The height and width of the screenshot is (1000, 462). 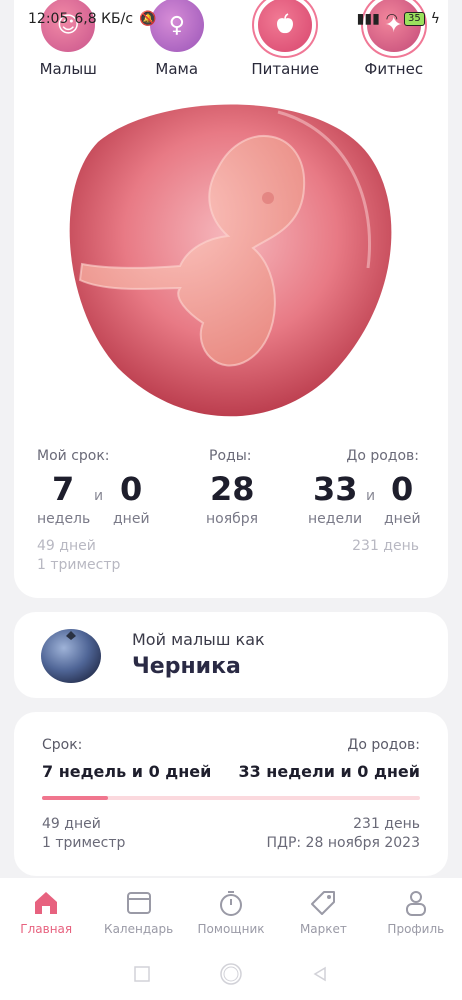 I want to click on birth-label: Роды:, so click(x=230, y=456).